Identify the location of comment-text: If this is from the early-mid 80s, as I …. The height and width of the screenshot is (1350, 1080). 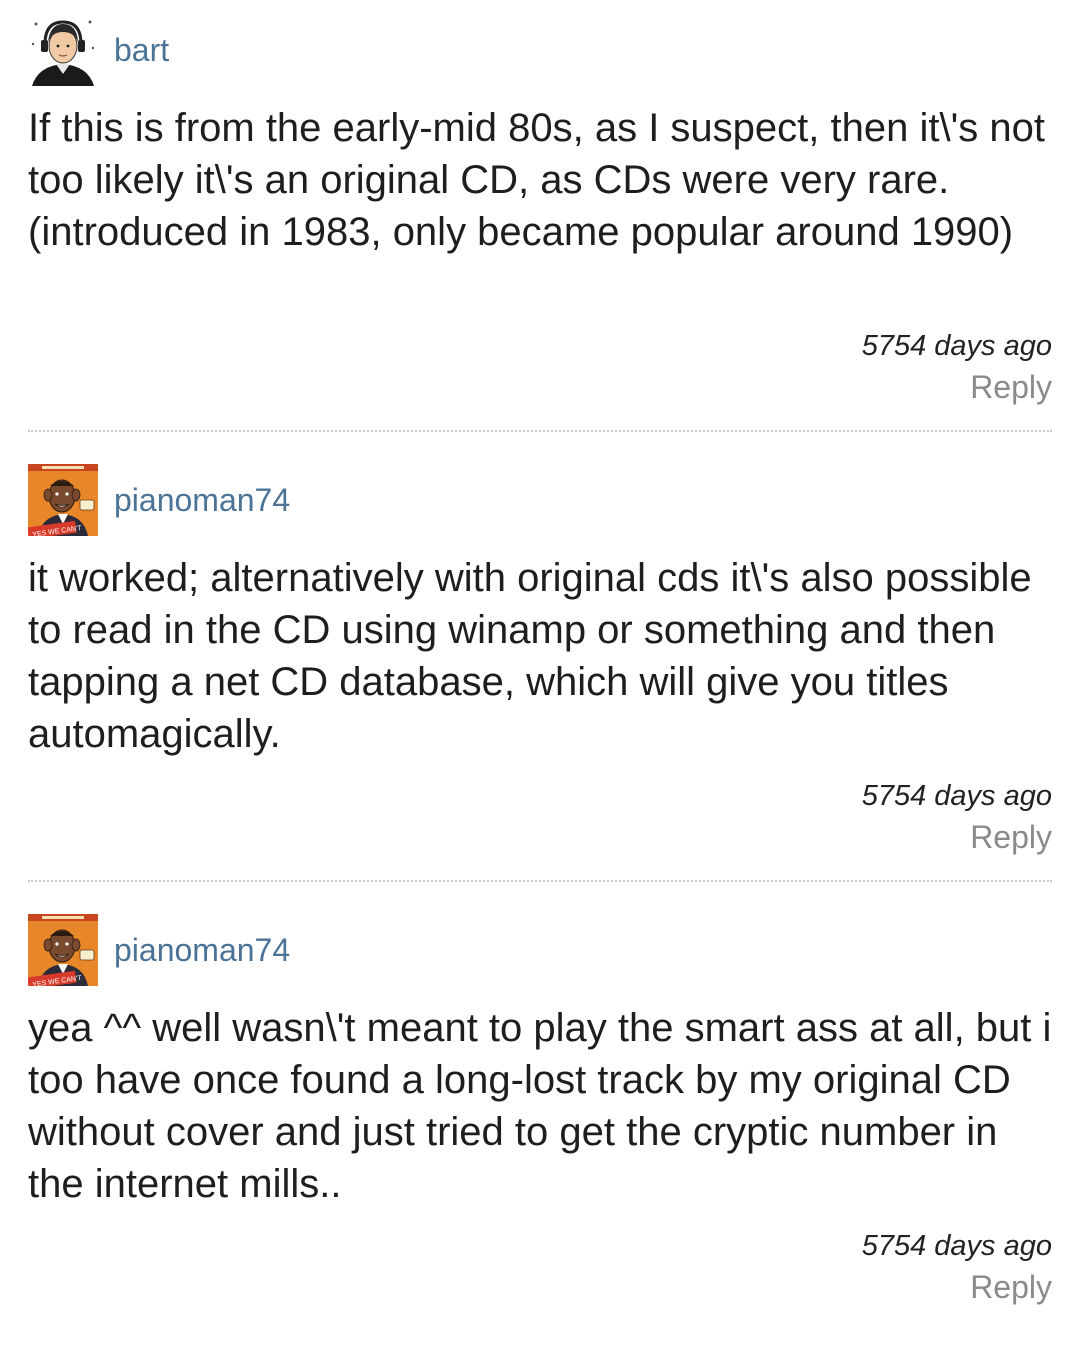
(536, 180).